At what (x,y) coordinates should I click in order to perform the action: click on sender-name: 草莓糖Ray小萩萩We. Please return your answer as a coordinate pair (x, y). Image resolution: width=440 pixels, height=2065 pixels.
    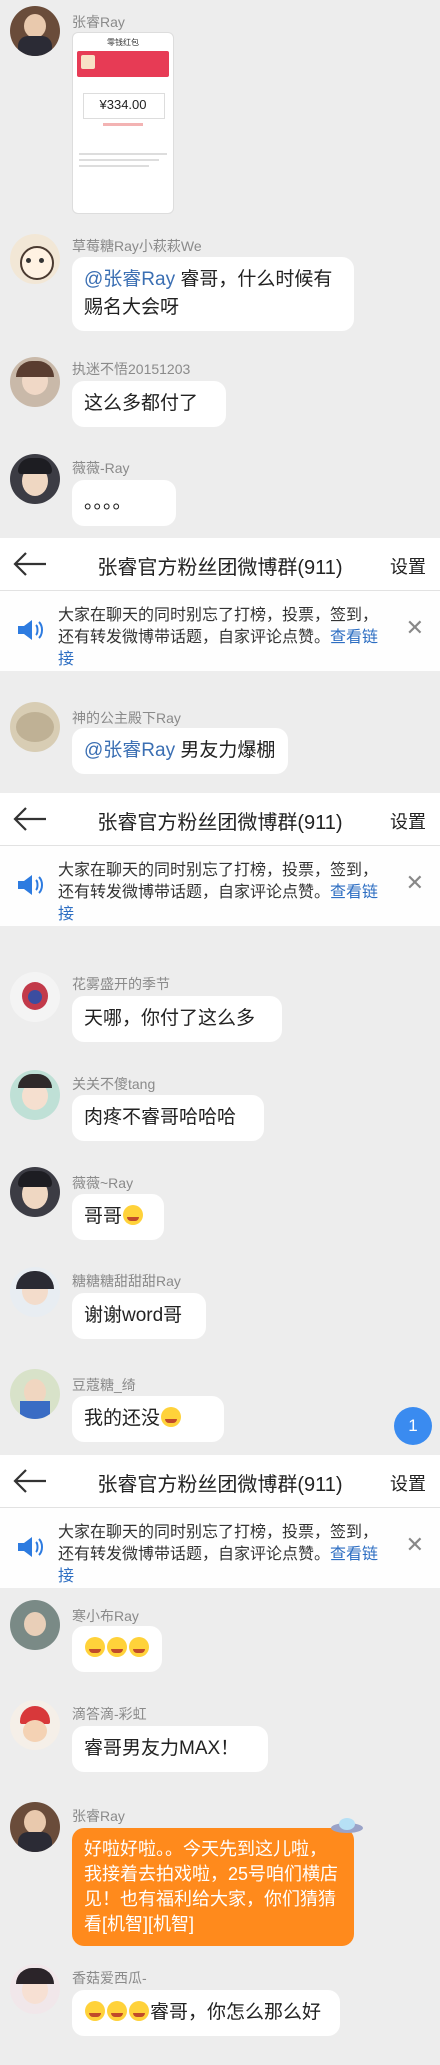
    Looking at the image, I should click on (137, 246).